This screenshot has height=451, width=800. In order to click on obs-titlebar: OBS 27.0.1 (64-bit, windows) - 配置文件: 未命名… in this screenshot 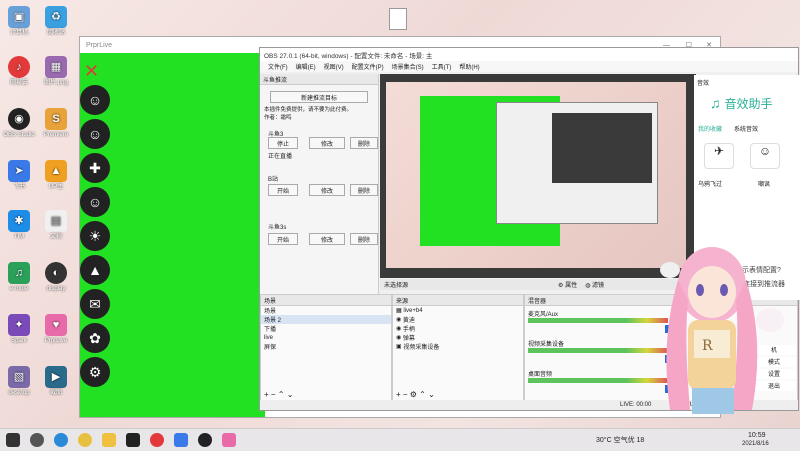, I will do `click(529, 54)`.